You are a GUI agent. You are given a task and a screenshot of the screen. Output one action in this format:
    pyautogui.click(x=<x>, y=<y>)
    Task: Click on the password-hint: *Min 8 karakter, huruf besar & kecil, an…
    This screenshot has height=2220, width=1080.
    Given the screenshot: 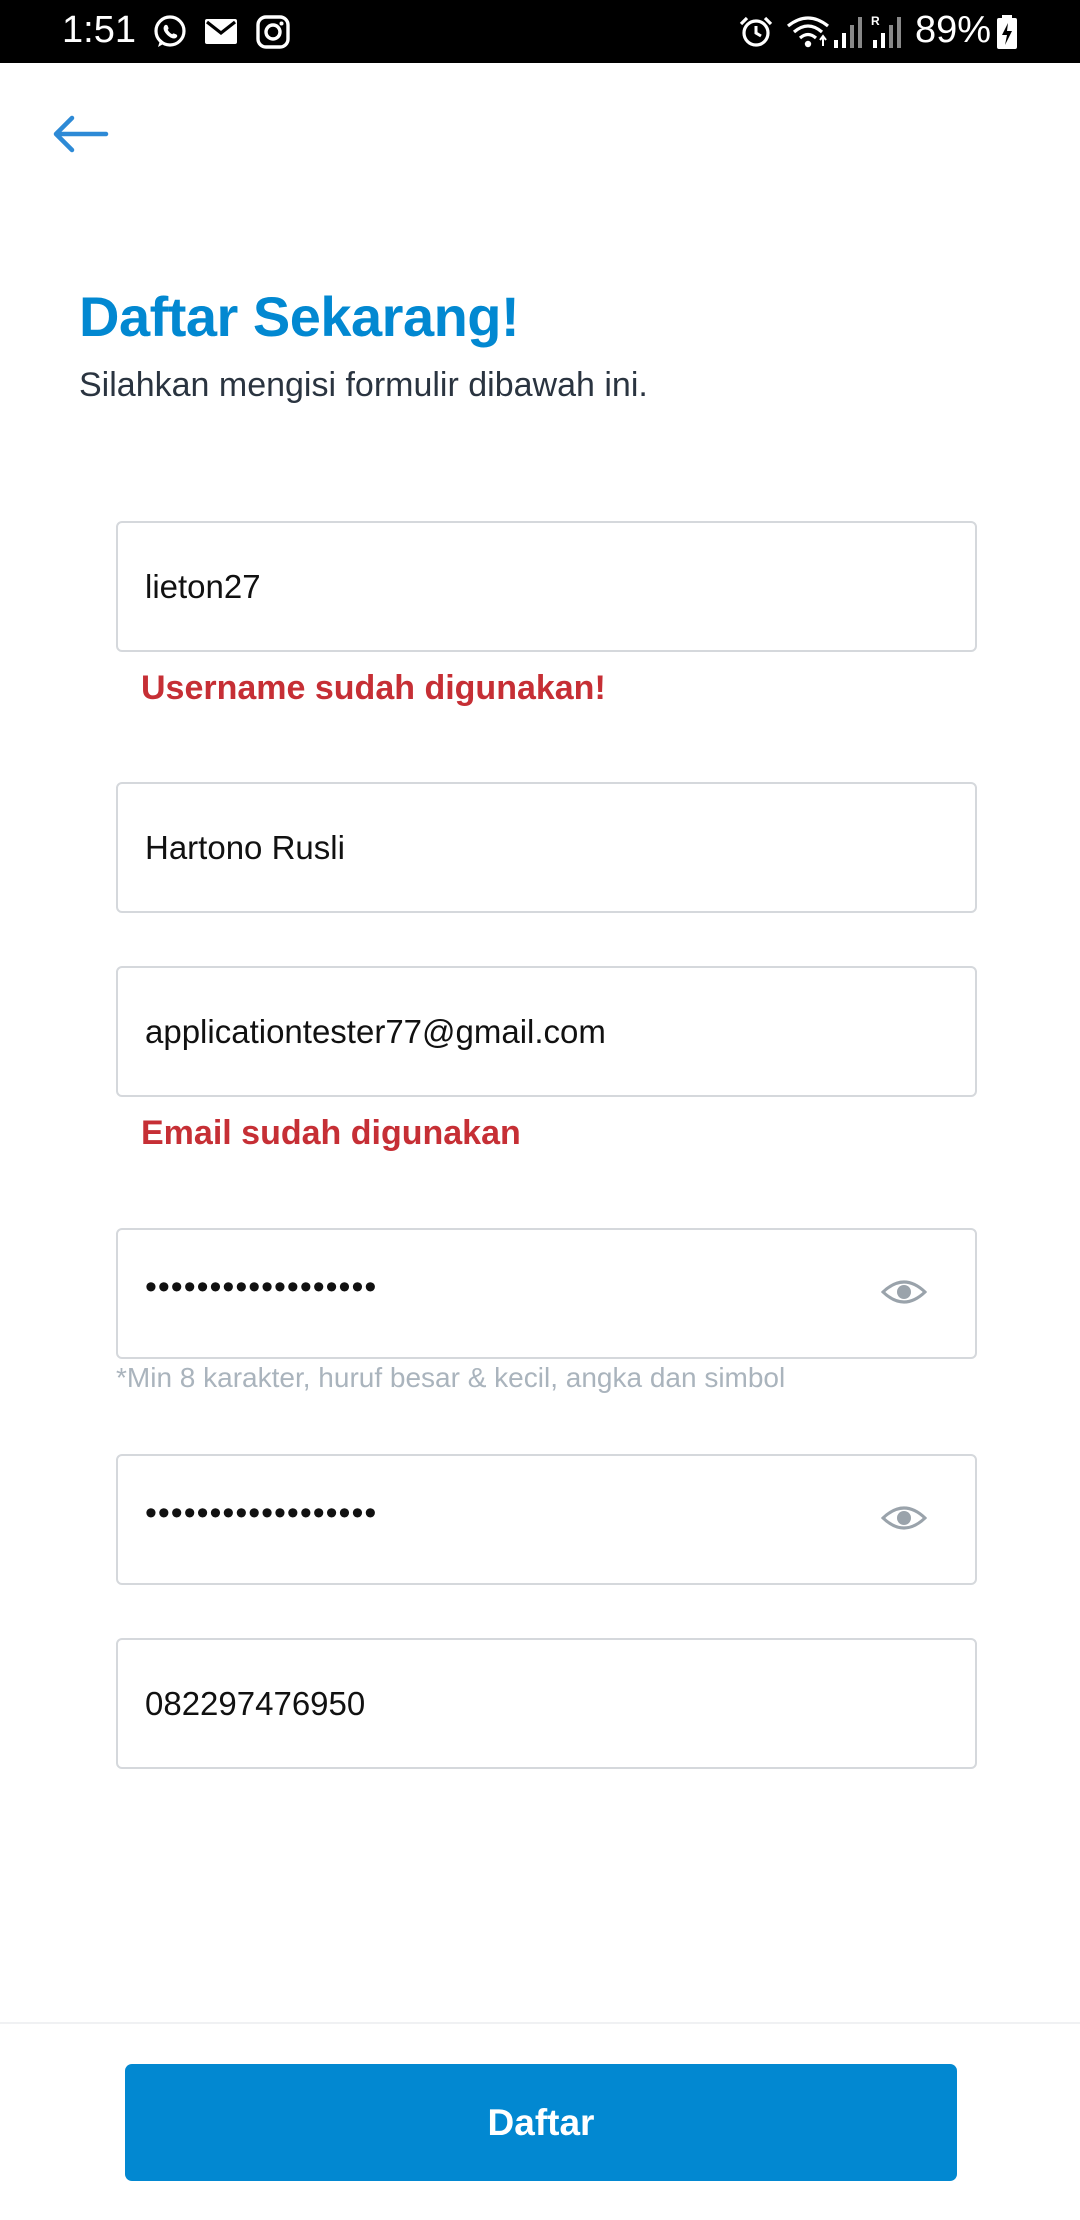 What is the action you would take?
    pyautogui.click(x=451, y=1377)
    